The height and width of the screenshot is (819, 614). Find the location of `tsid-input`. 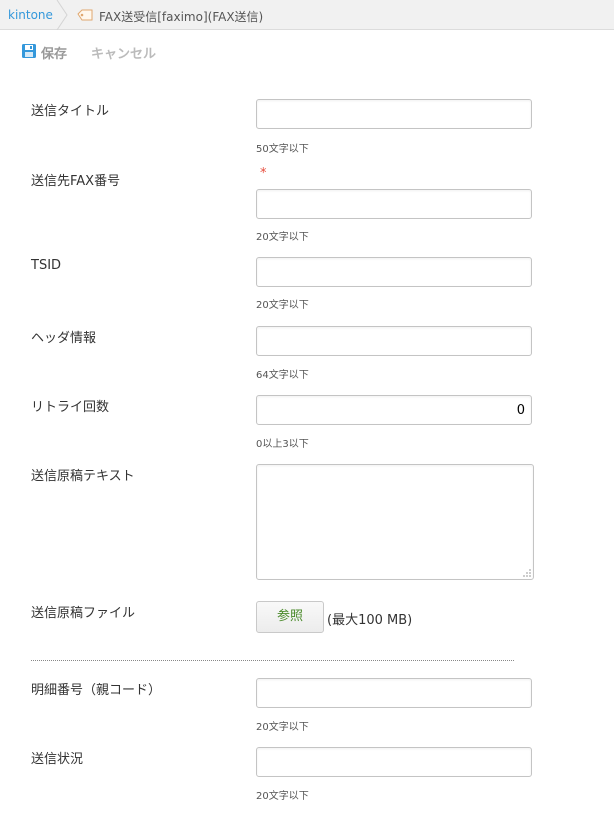

tsid-input is located at coordinates (394, 272).